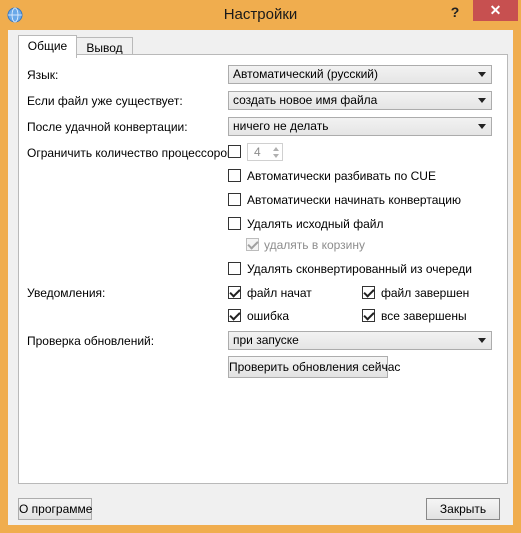 Image resolution: width=521 pixels, height=533 pixels. Describe the element at coordinates (305, 74) in the screenshot. I see `language-select-value: Автоматический (русский)` at that location.